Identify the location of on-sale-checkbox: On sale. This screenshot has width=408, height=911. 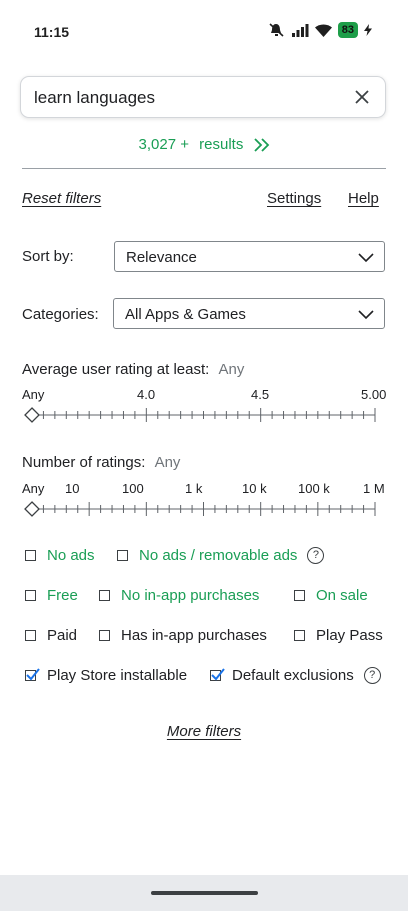
(331, 595).